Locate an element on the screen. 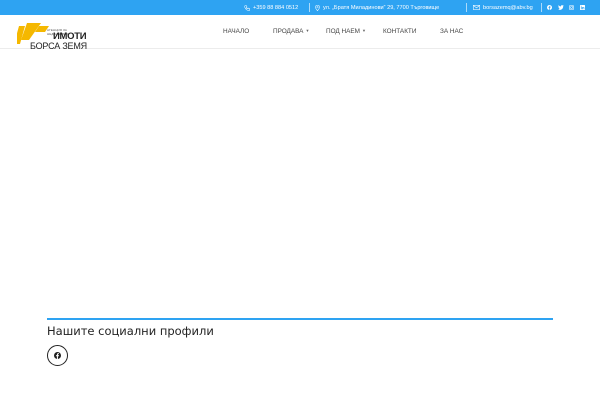 This screenshot has height=400, width=600. nav-item-for-sale: ПРОДАВА ▼ is located at coordinates (291, 31).